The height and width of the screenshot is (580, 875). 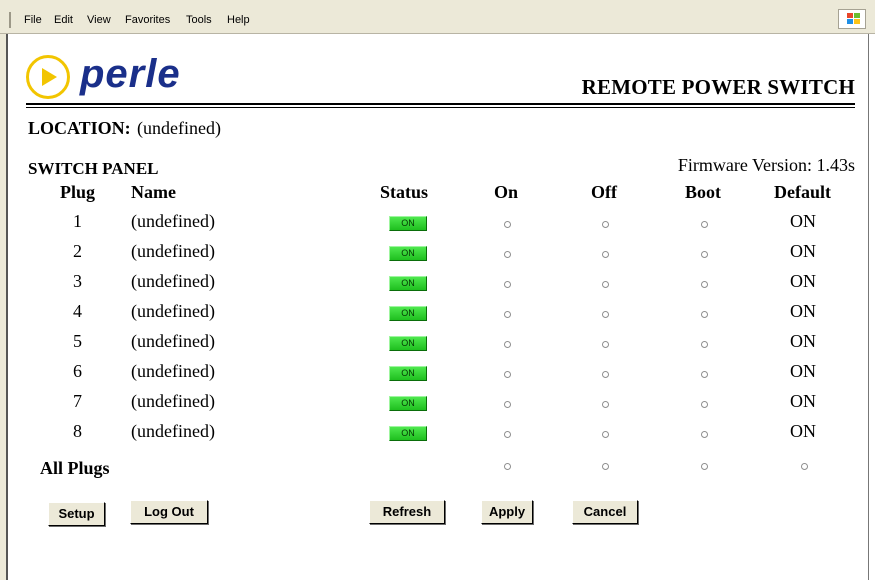 What do you see at coordinates (718, 87) in the screenshot?
I see `page-title: REMOTE POWER SWITCH` at bounding box center [718, 87].